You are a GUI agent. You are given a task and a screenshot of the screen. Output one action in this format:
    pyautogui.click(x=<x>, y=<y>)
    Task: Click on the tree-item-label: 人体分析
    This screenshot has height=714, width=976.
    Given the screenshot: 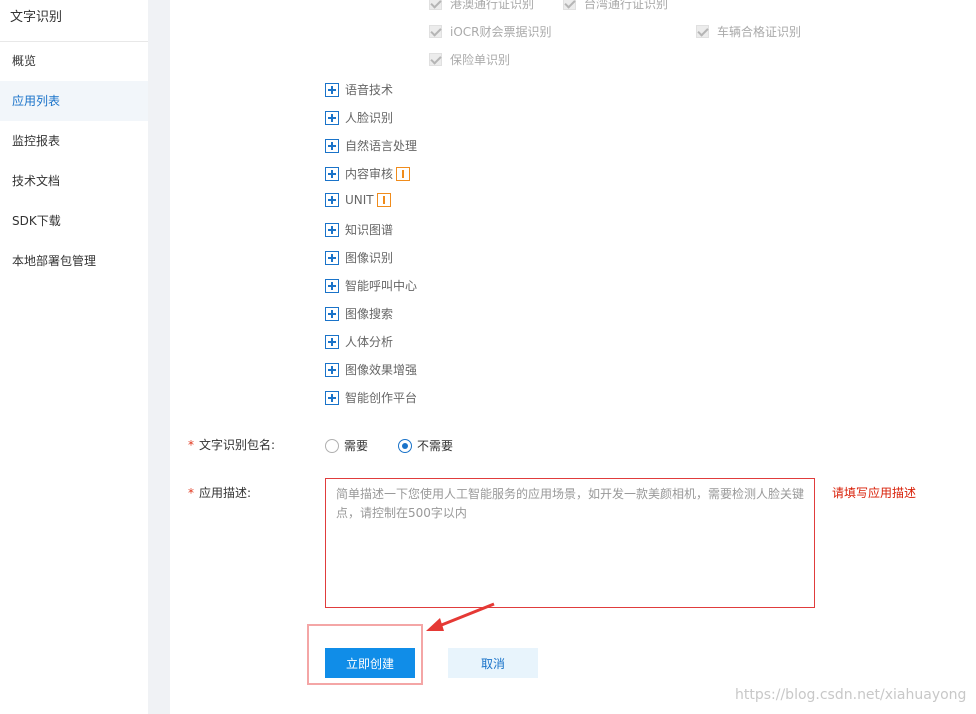 What is the action you would take?
    pyautogui.click(x=369, y=342)
    